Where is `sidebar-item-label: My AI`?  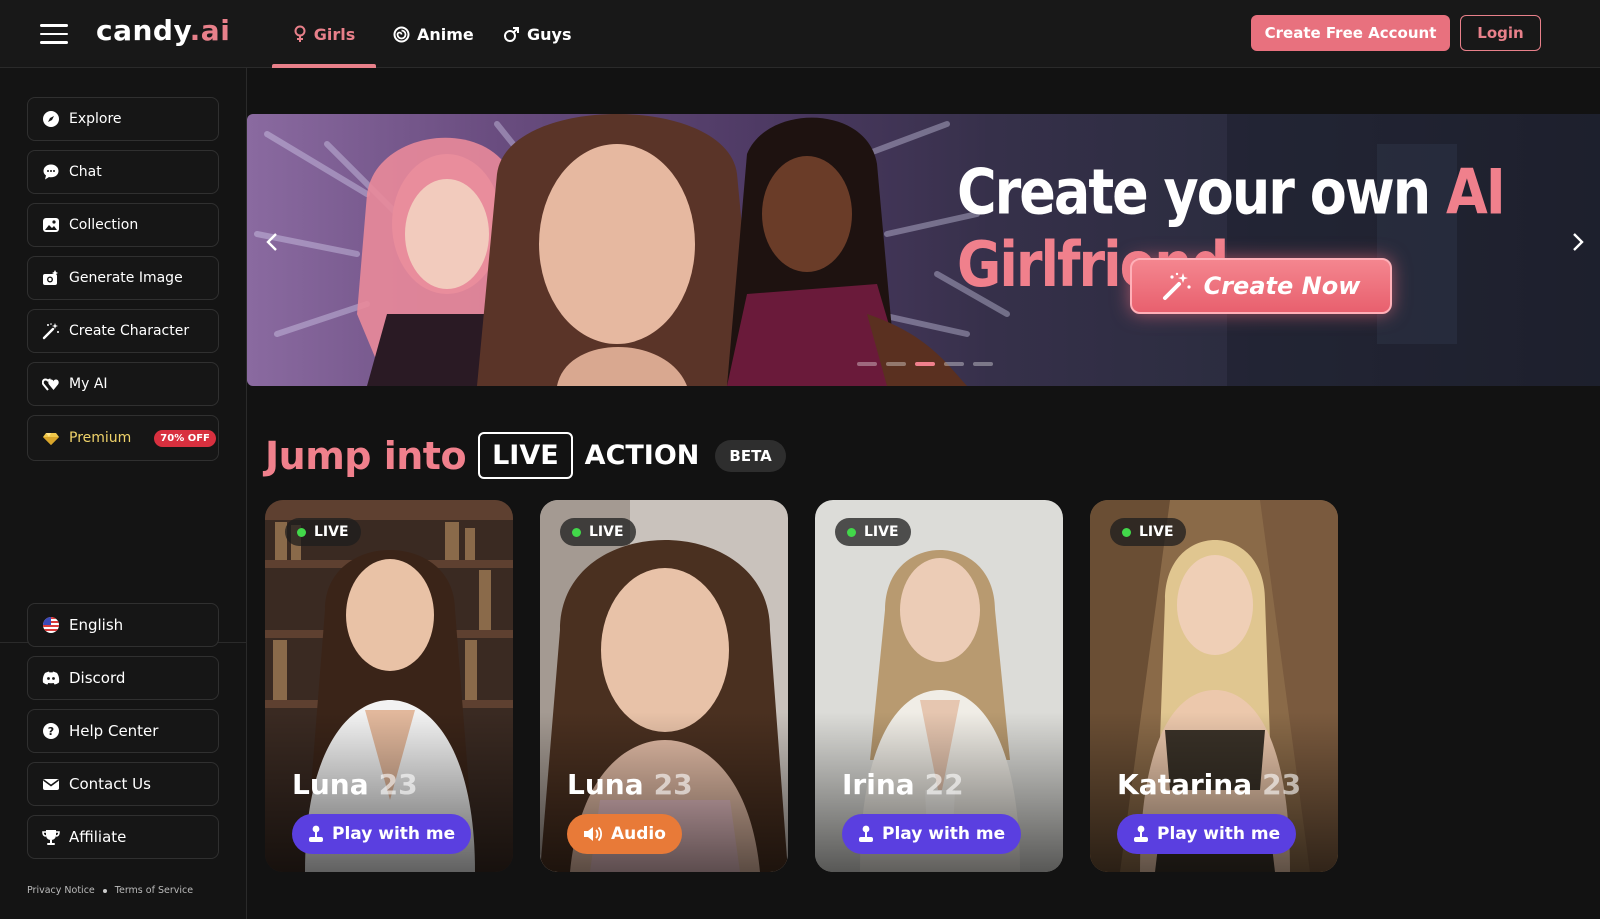 sidebar-item-label: My AI is located at coordinates (88, 384).